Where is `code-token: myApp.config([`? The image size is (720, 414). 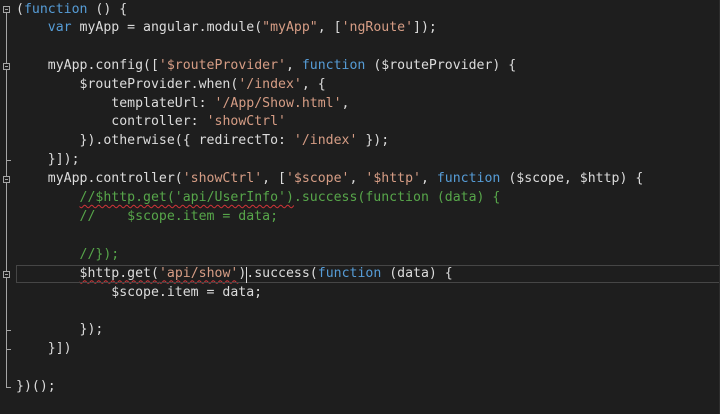 code-token: myApp.config([ is located at coordinates (87, 65).